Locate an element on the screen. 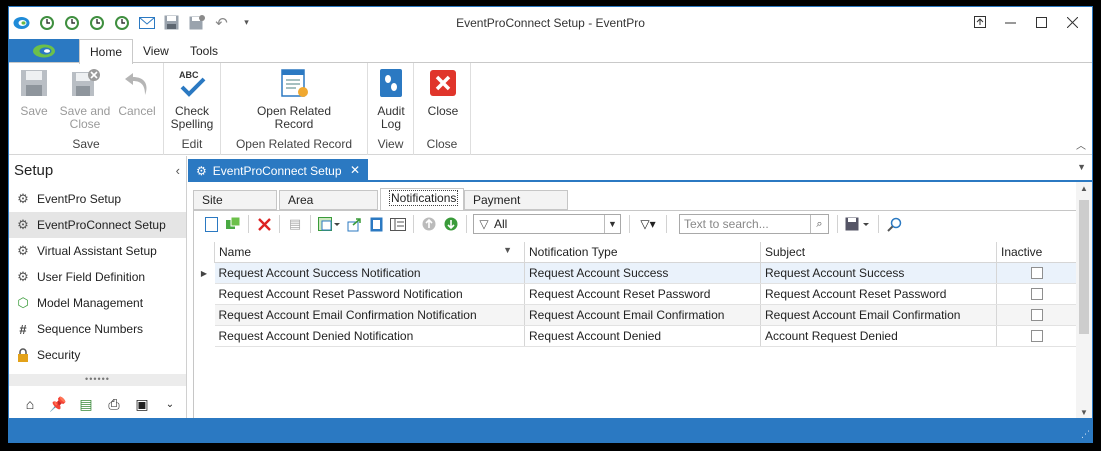 Image resolution: width=1101 pixels, height=451 pixels. delete-icon is located at coordinates (264, 224).